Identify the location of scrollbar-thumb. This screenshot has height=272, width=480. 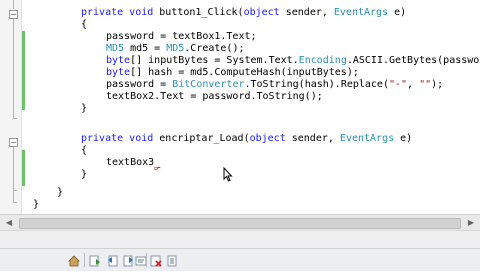
(240, 223).